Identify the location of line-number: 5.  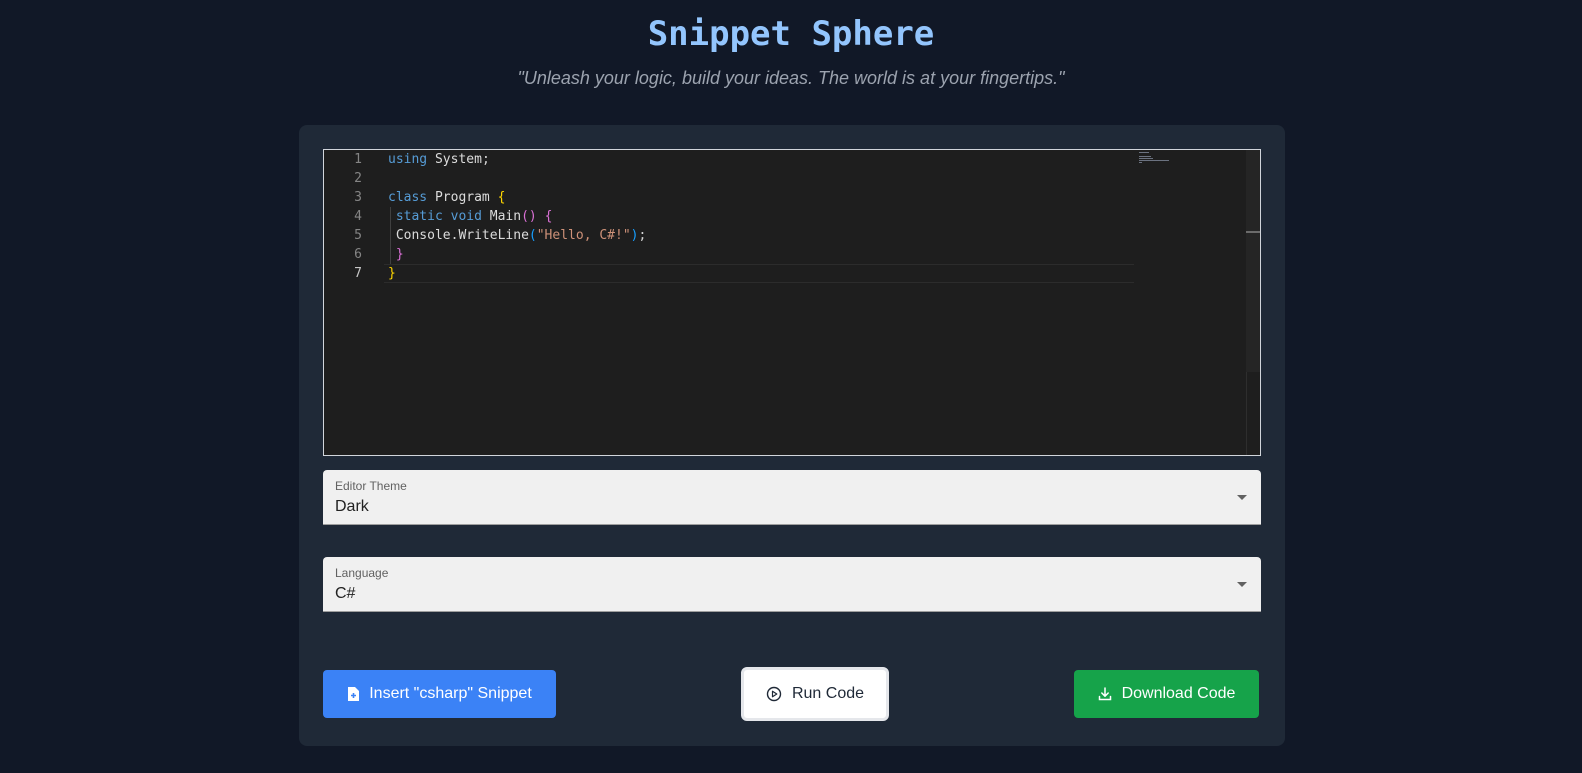
(358, 235).